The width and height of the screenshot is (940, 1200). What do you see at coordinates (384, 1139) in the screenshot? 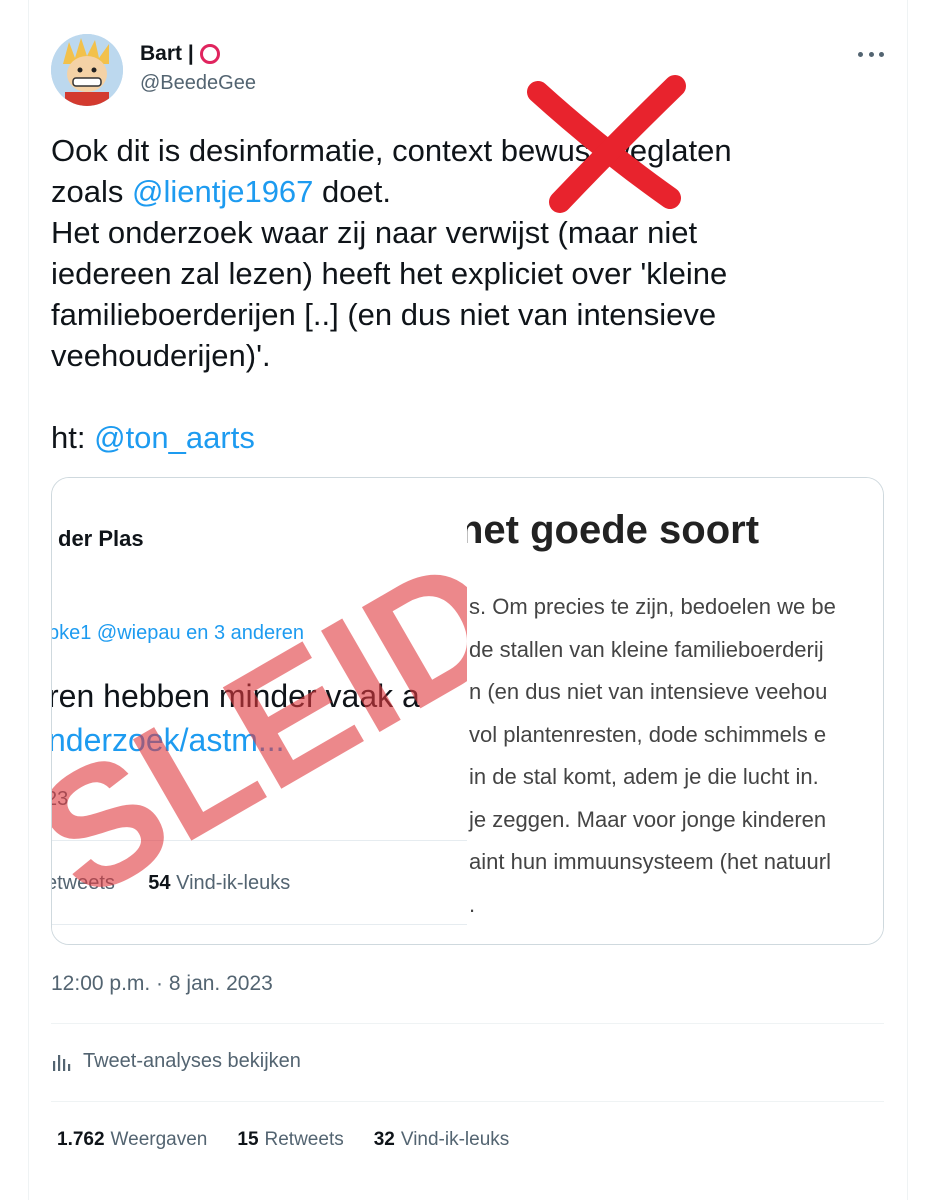
I see `likes-count: 32` at bounding box center [384, 1139].